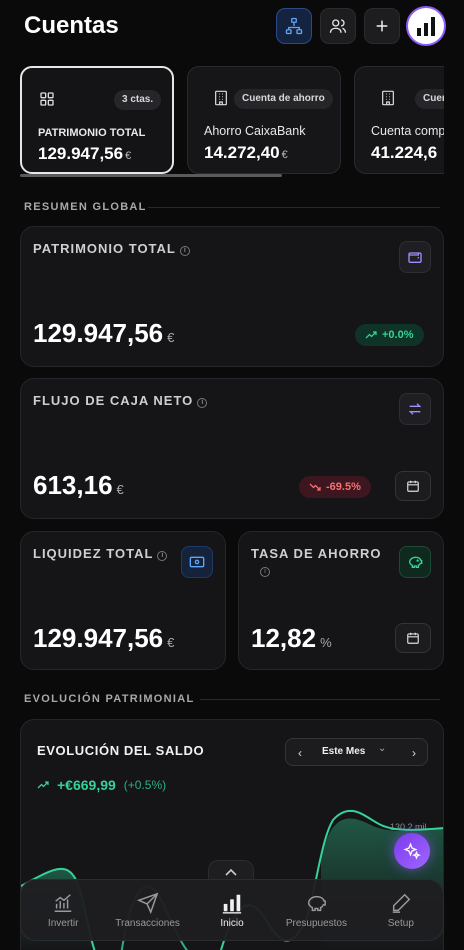  I want to click on carousel-scrollbar, so click(151, 175).